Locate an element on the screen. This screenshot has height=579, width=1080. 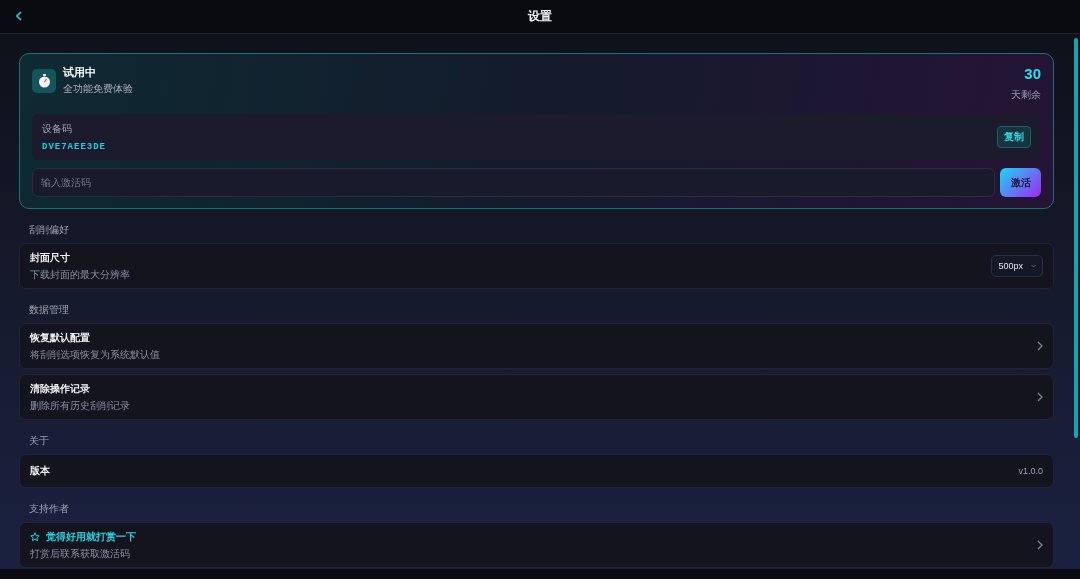
section-title: 关于 is located at coordinates (39, 441).